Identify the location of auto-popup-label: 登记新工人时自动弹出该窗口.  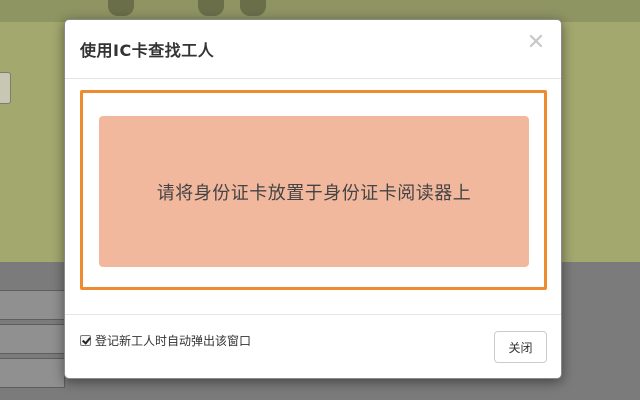
(173, 341).